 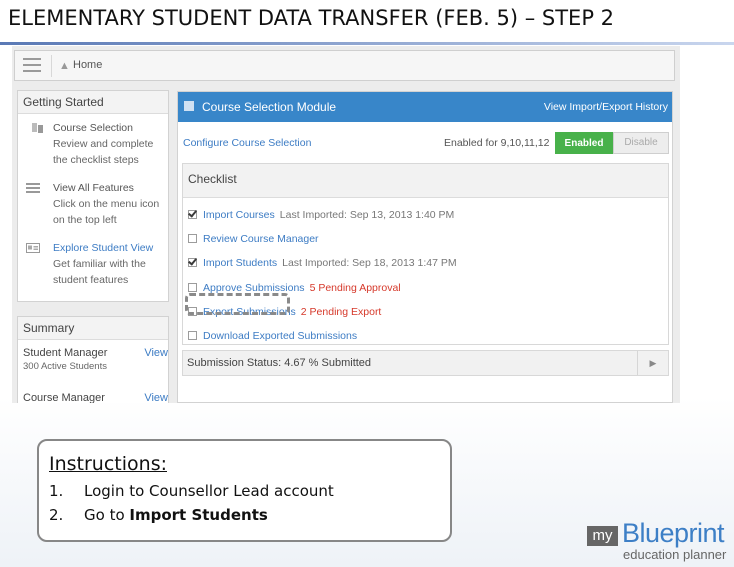 What do you see at coordinates (156, 397) in the screenshot?
I see `course-manager-view-link: View` at bounding box center [156, 397].